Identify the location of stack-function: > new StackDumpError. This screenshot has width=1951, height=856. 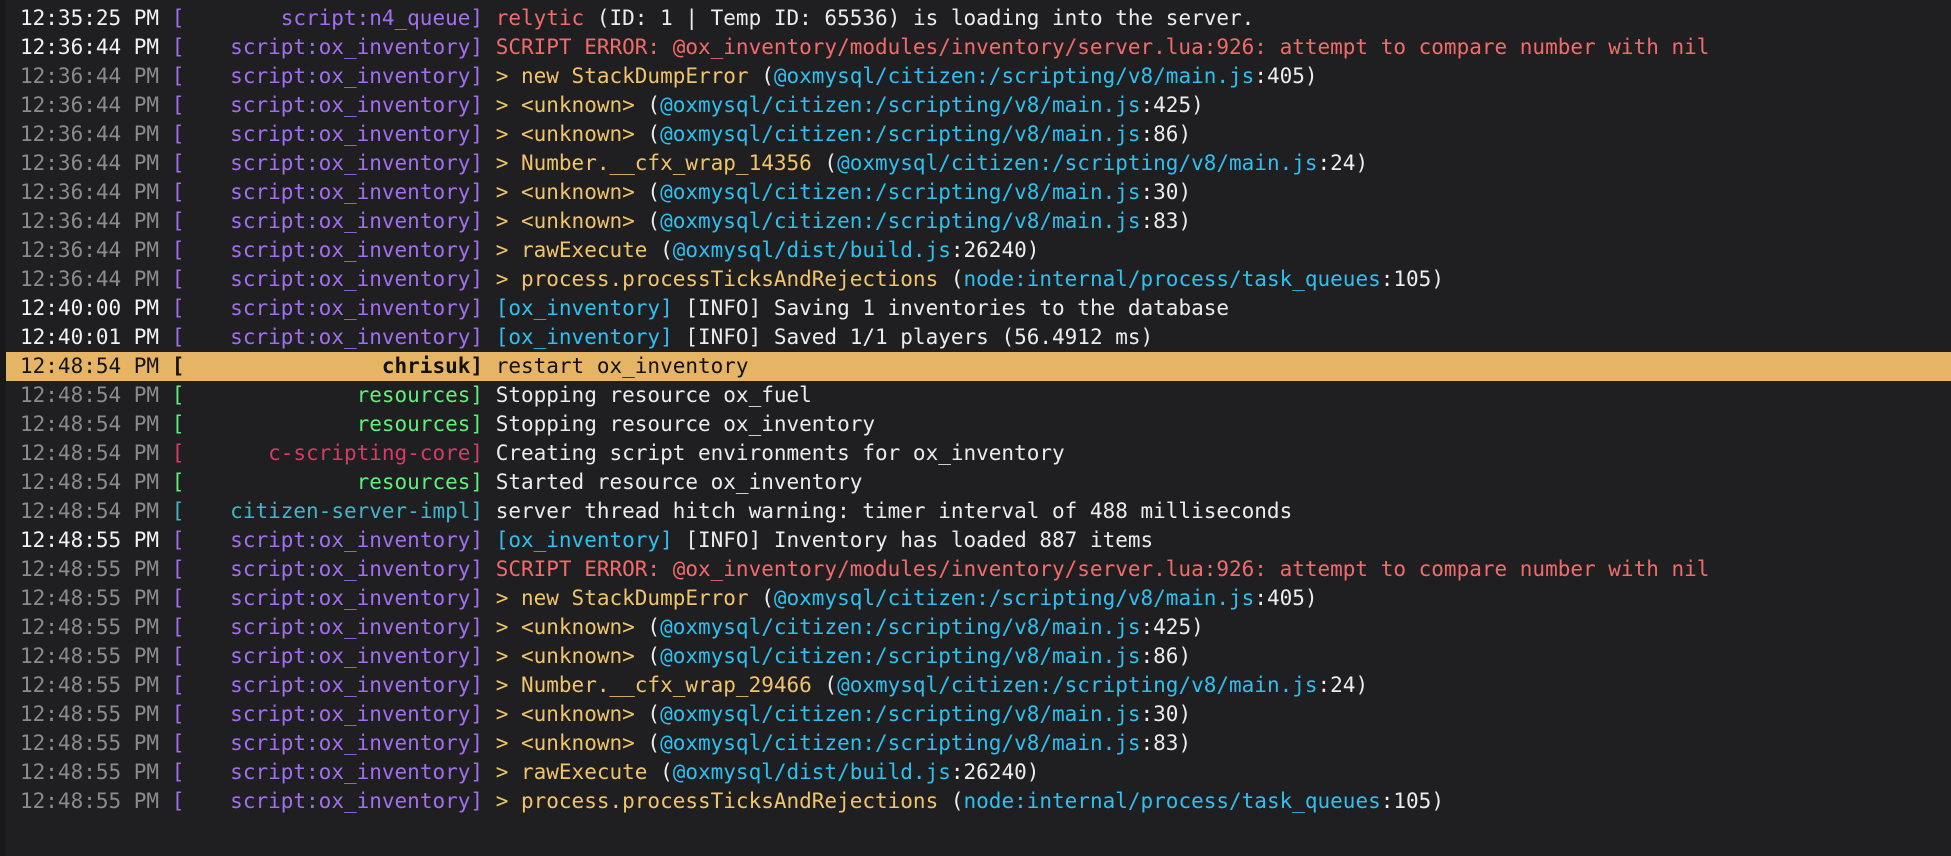
(622, 598).